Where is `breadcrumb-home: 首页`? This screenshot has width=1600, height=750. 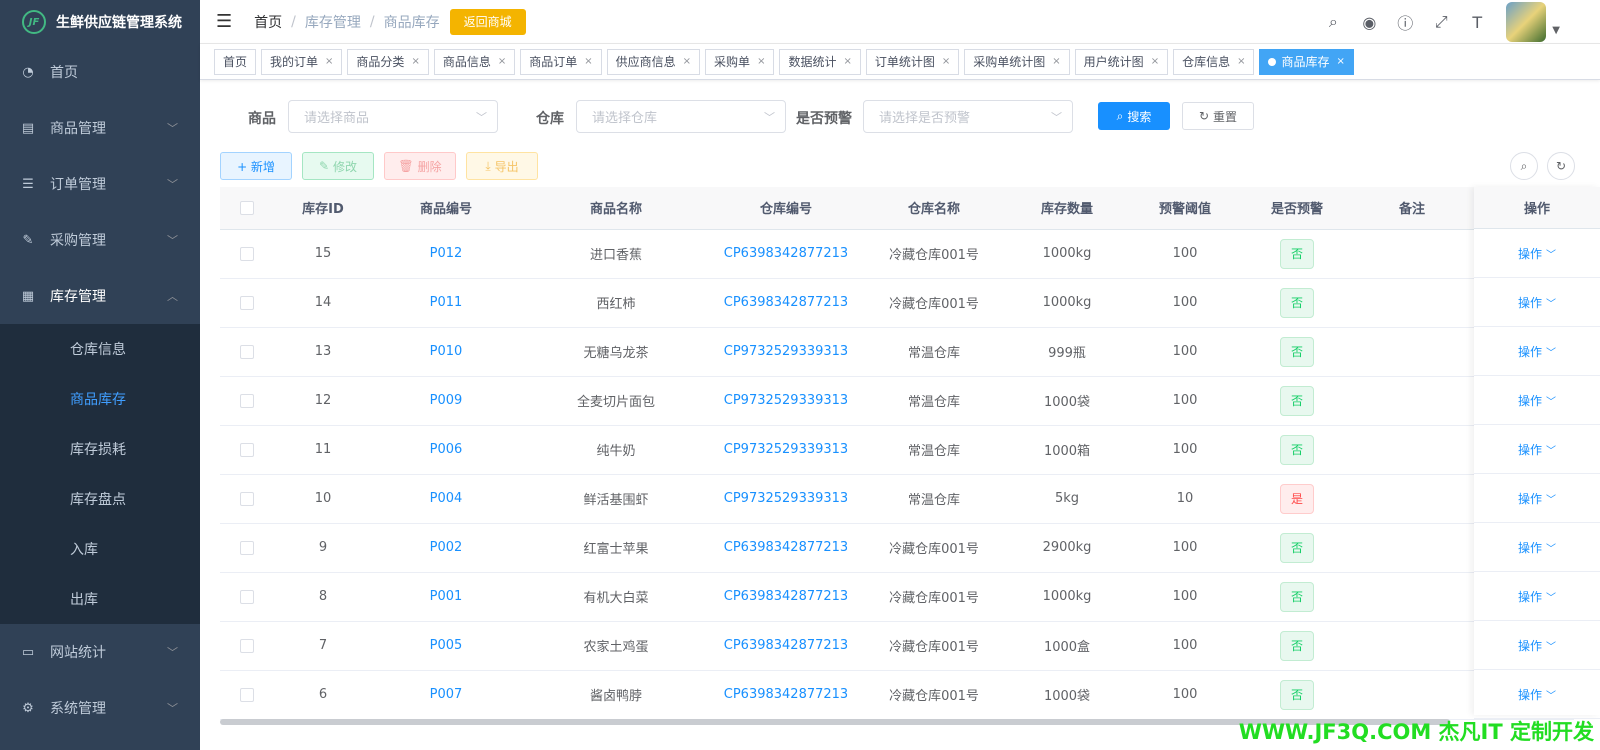 breadcrumb-home: 首页 is located at coordinates (268, 22).